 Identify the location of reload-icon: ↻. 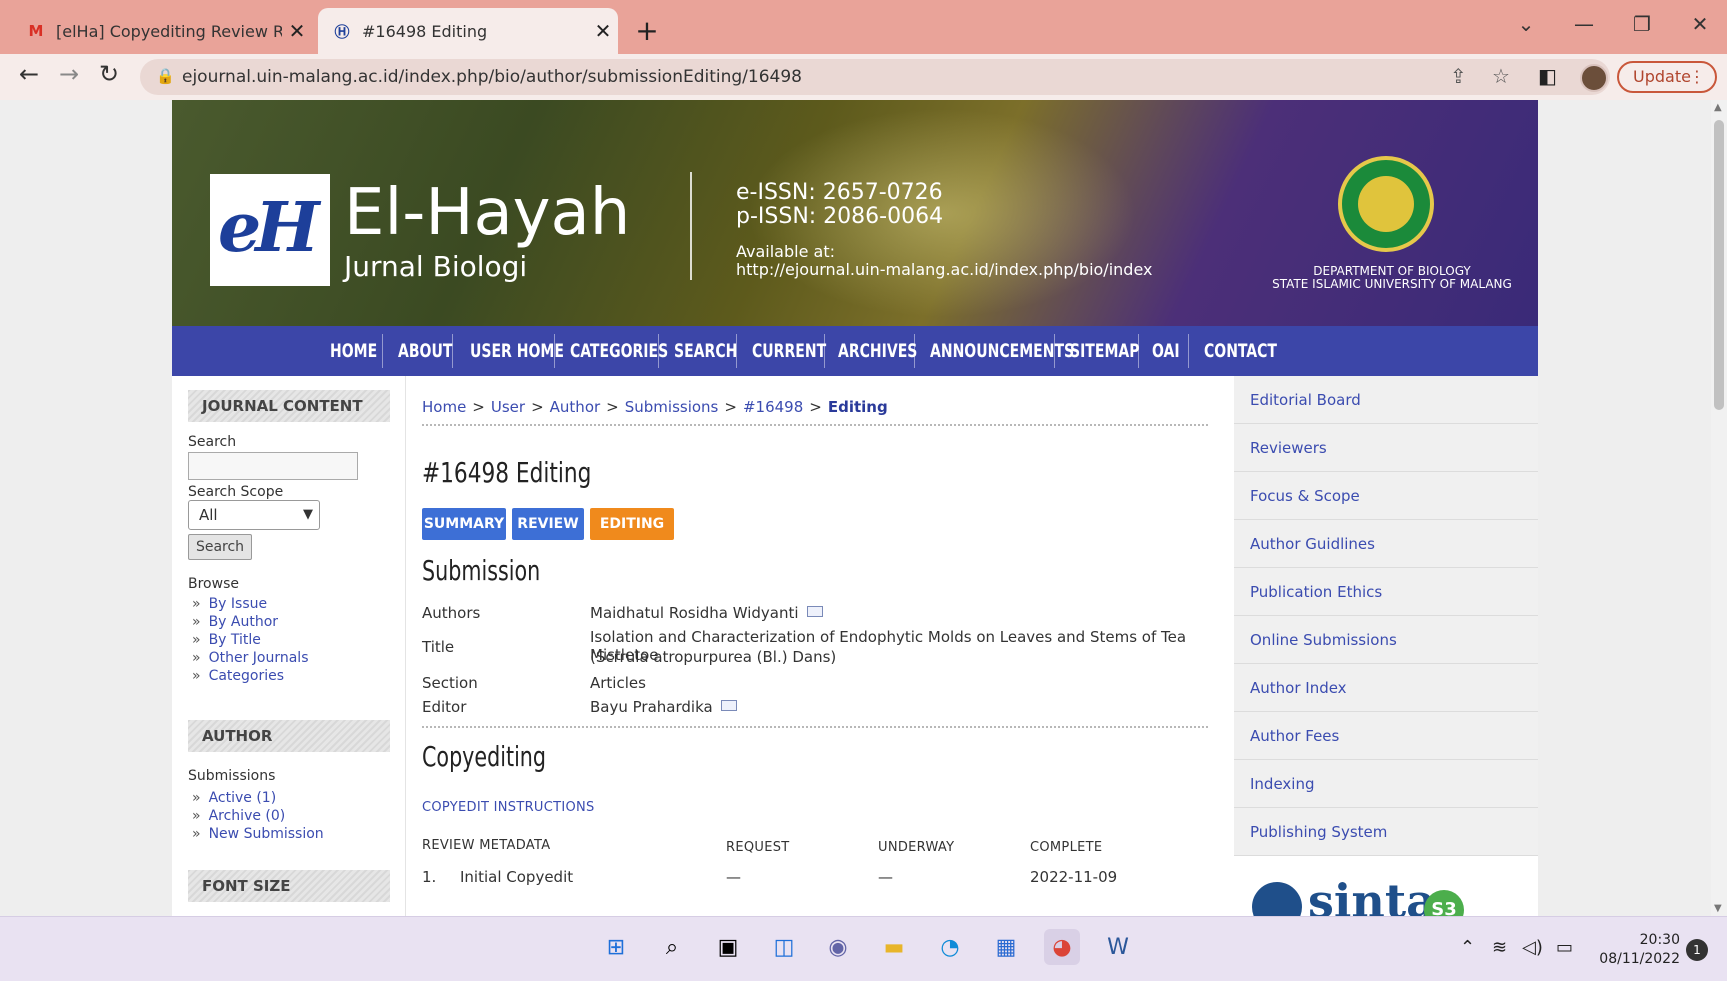
(109, 74).